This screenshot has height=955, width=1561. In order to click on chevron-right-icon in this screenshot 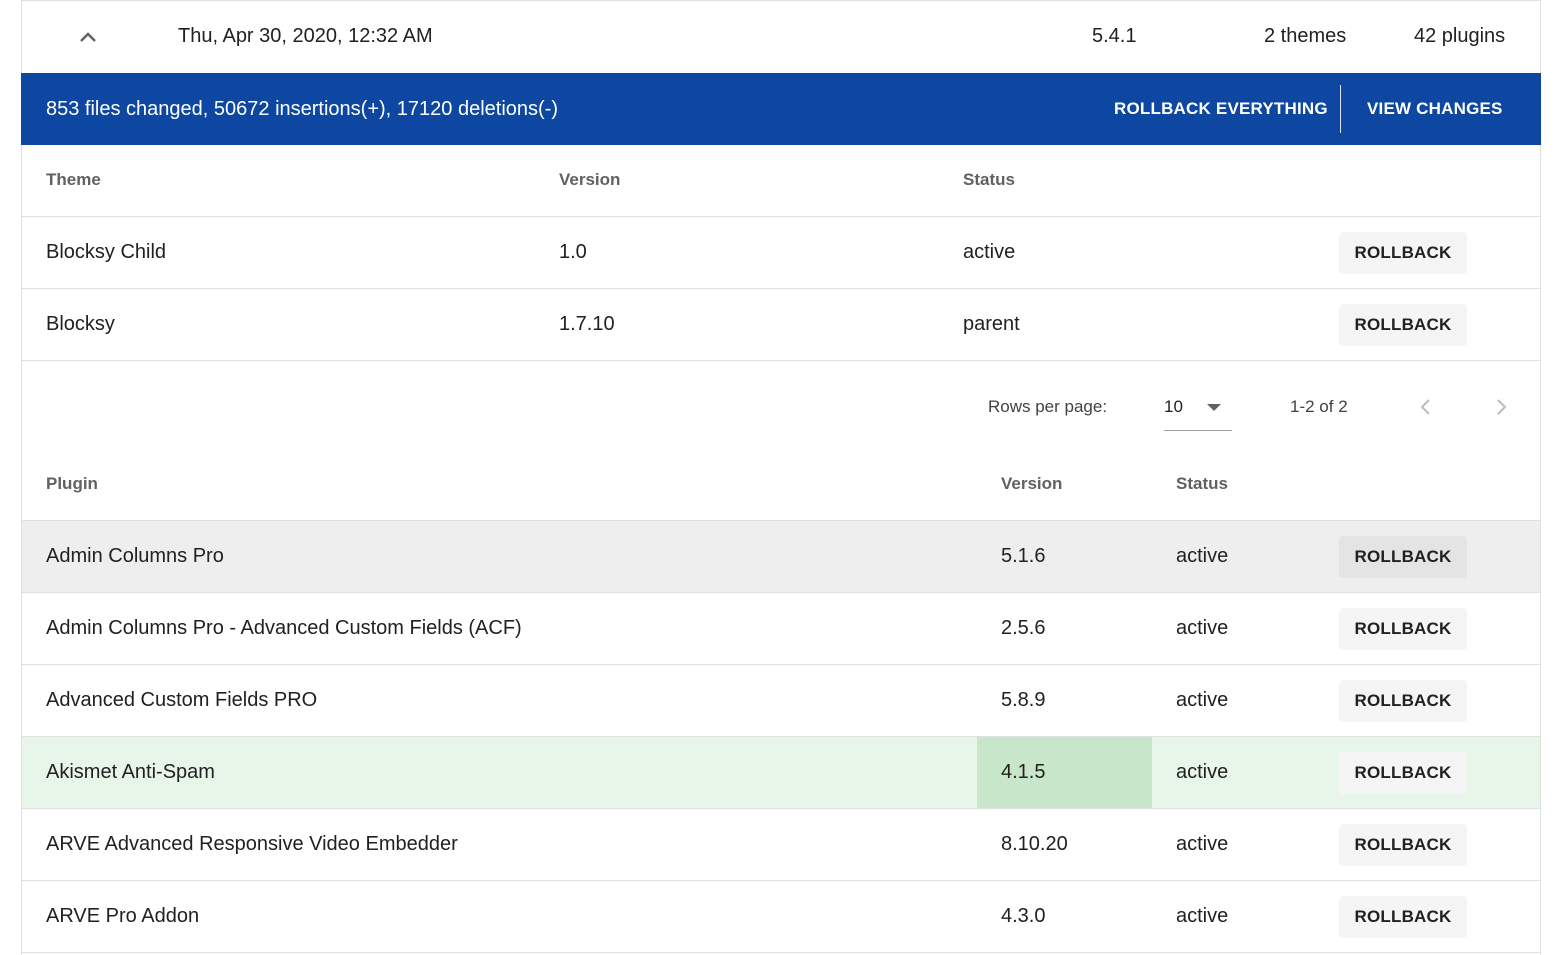, I will do `click(1501, 407)`.